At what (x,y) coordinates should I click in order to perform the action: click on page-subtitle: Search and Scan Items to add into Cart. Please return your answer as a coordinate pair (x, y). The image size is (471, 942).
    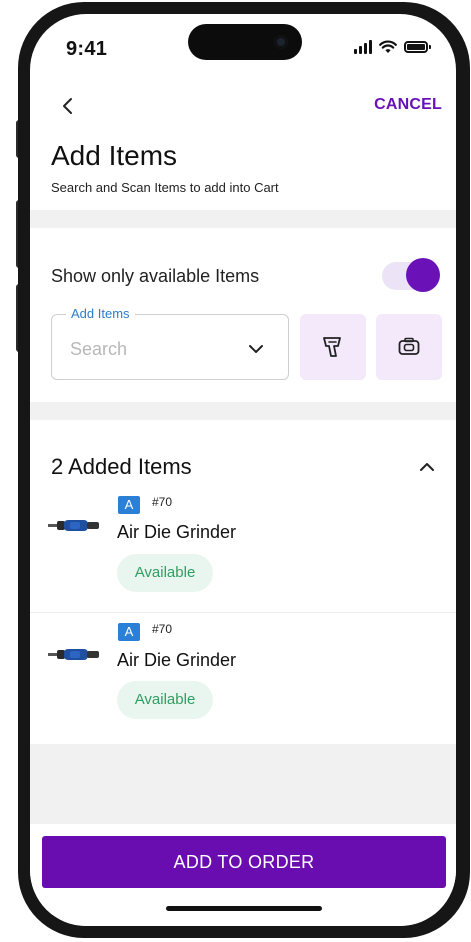
    Looking at the image, I should click on (165, 187).